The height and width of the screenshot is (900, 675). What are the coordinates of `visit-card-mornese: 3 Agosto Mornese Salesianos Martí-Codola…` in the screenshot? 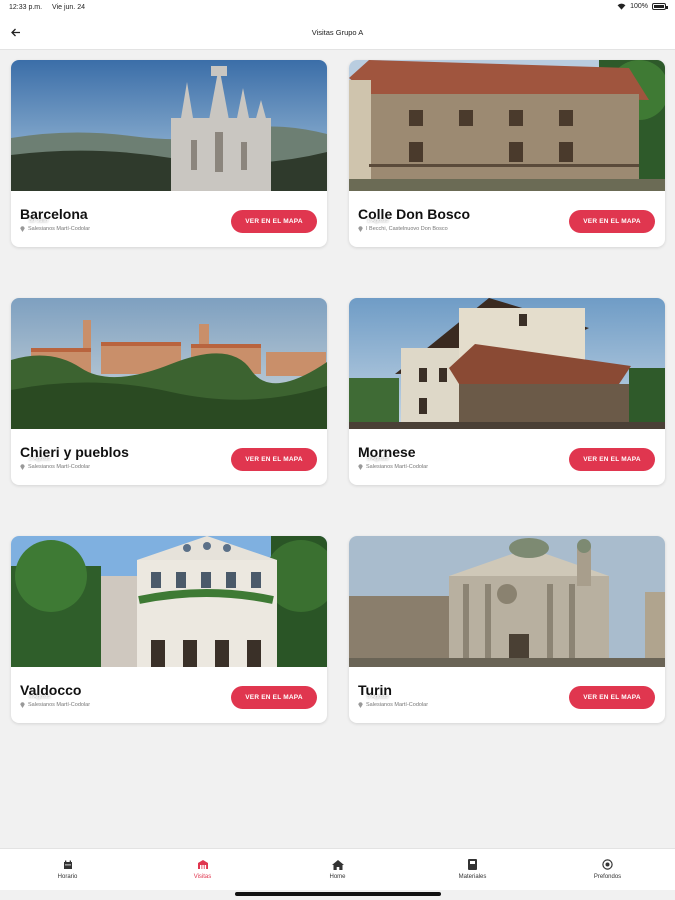 It's located at (507, 391).